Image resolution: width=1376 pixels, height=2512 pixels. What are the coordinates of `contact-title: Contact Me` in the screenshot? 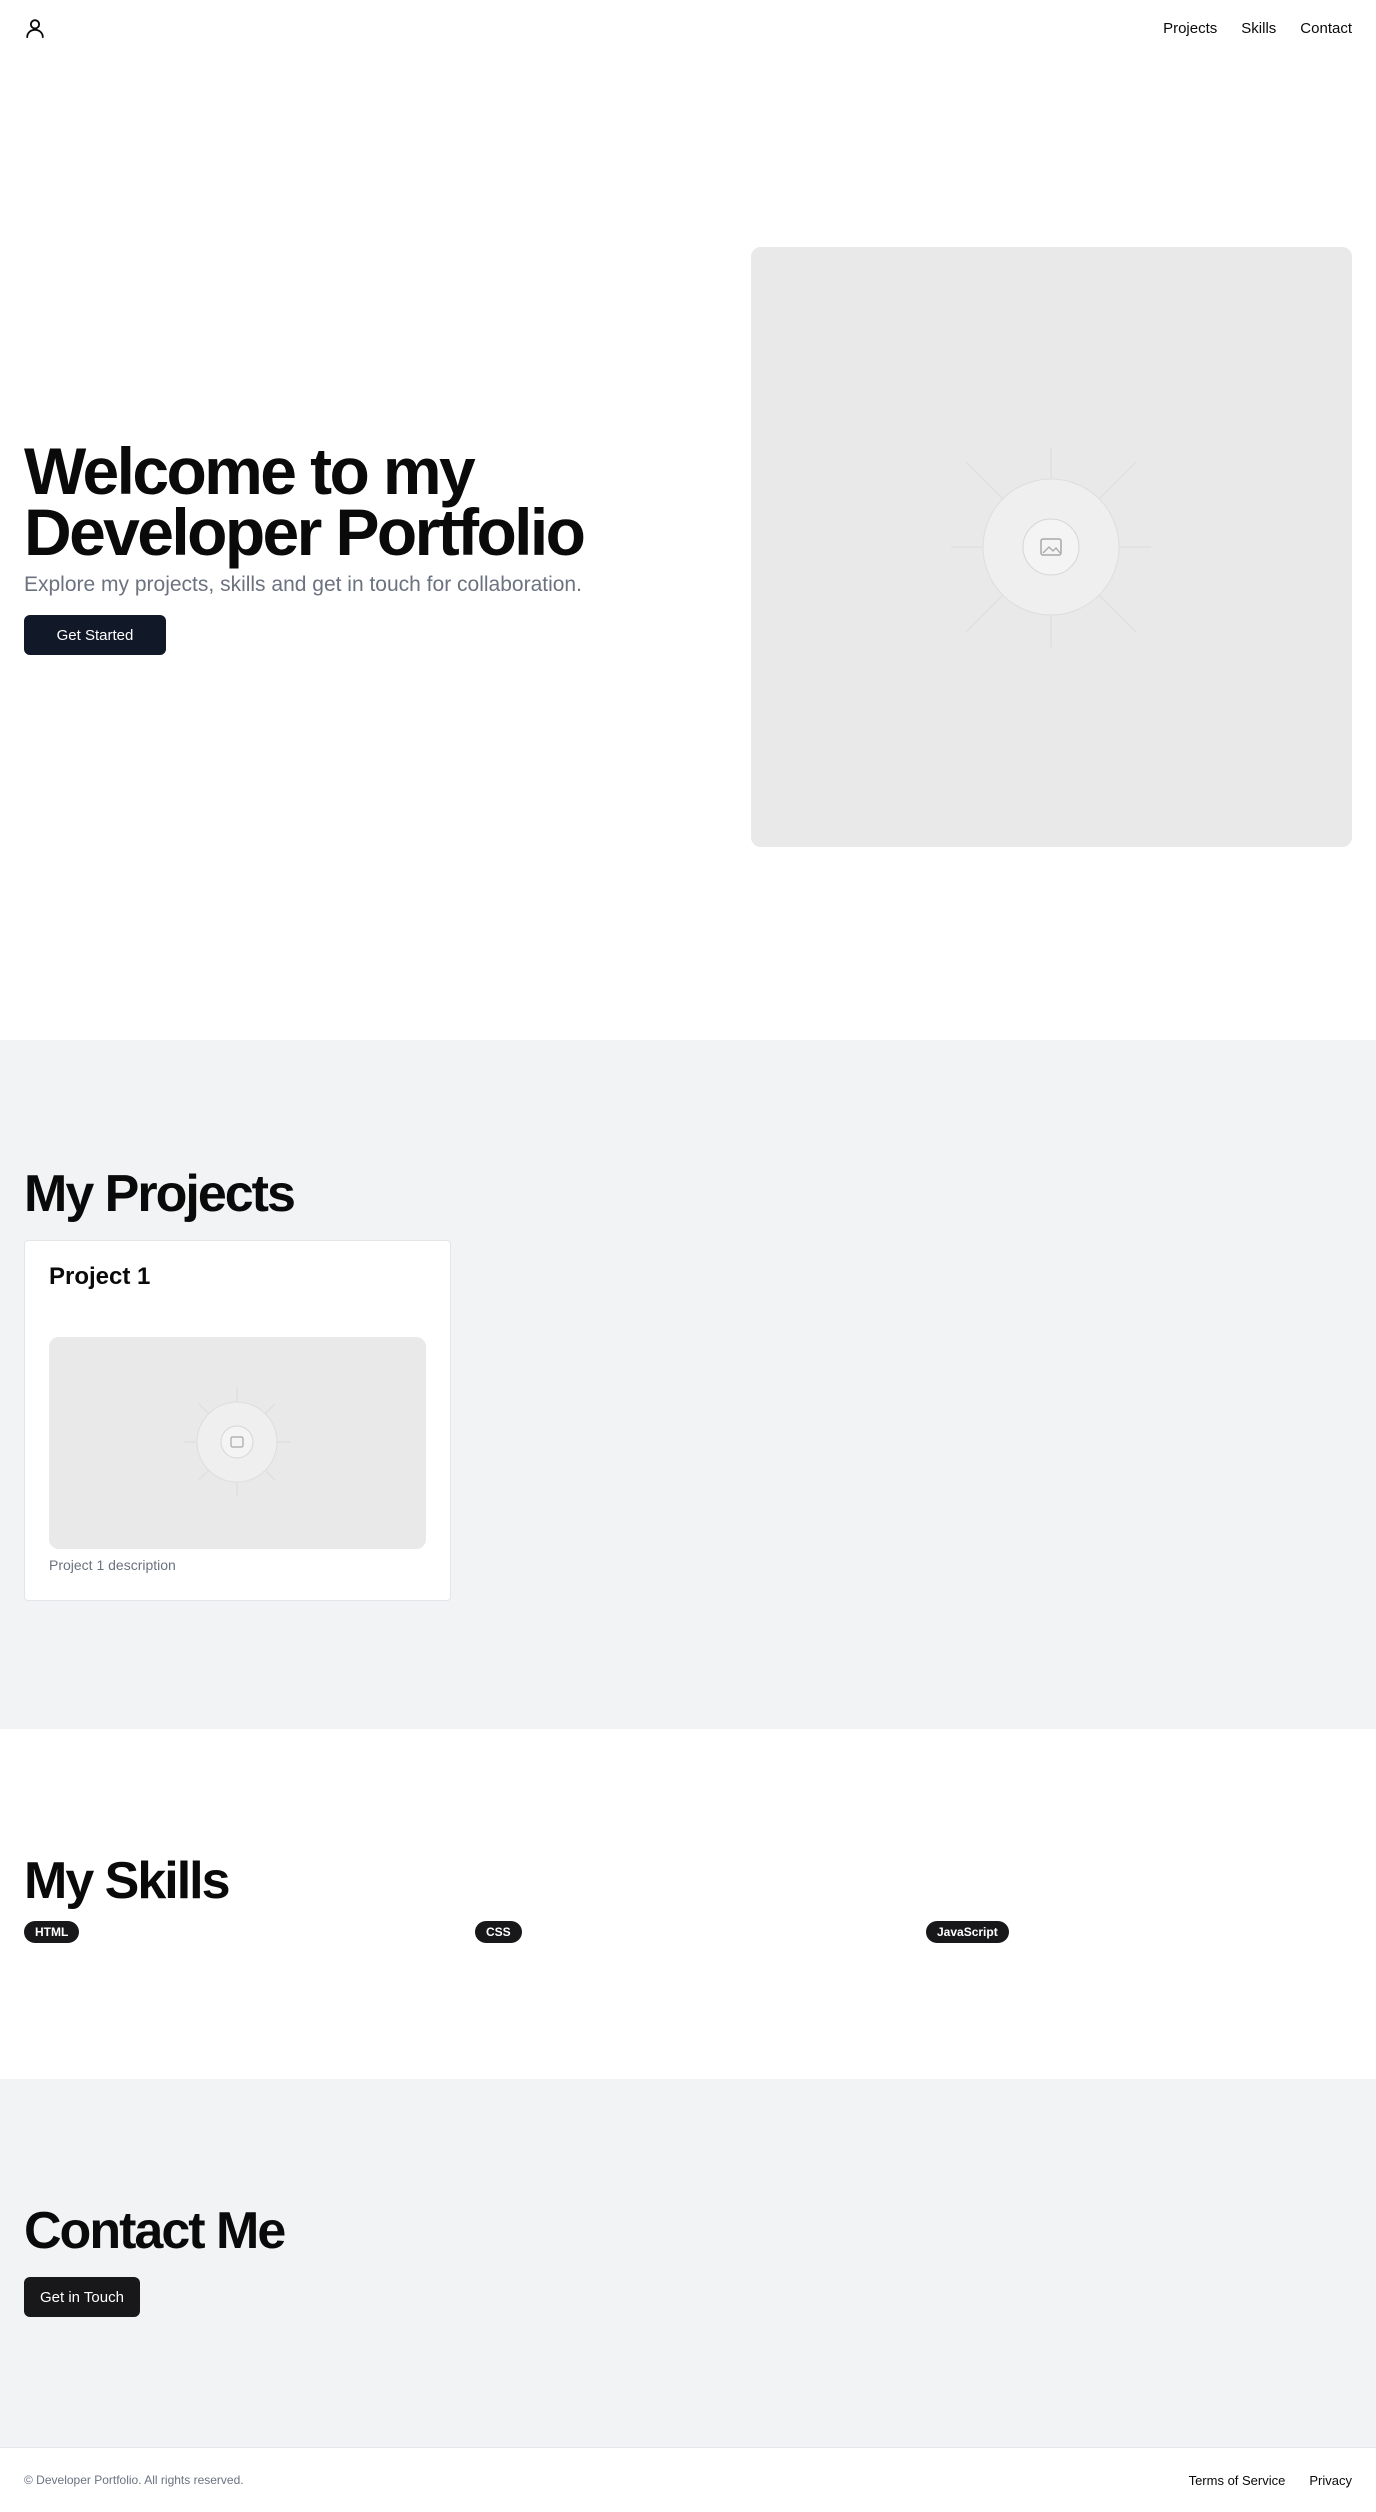 It's located at (155, 2231).